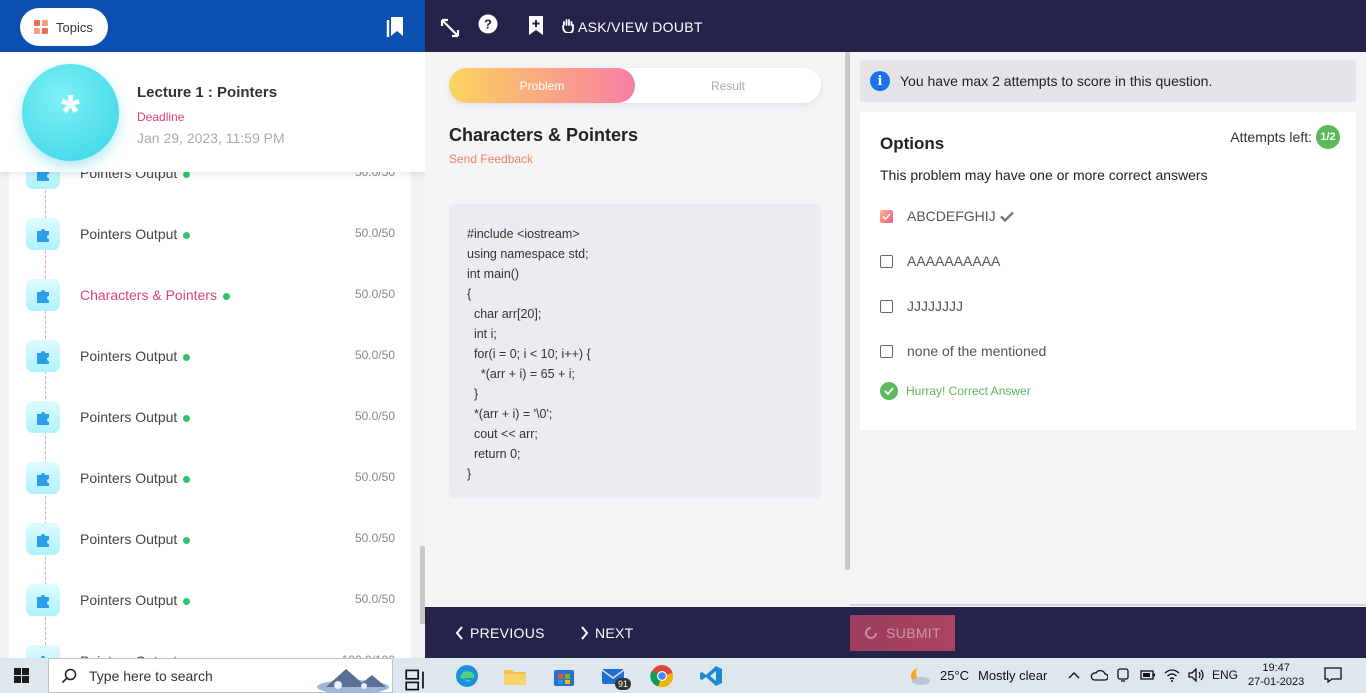  Describe the element at coordinates (500, 633) in the screenshot. I see `previous-button: PREVIOUS` at that location.